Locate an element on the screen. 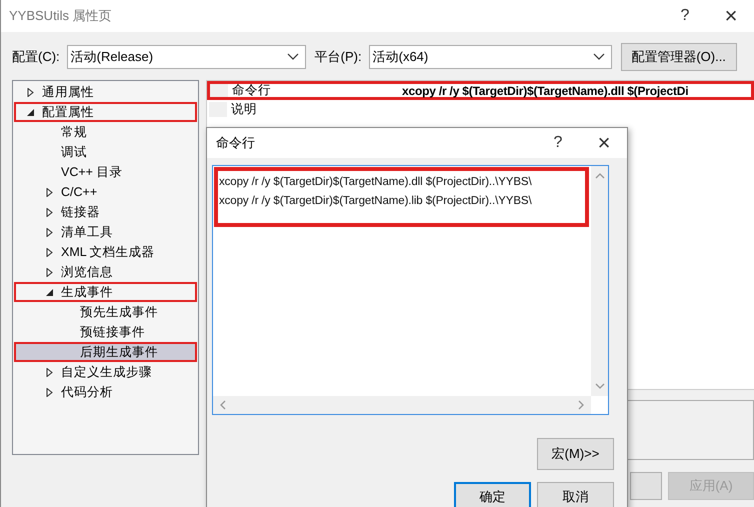 The height and width of the screenshot is (507, 754). tree-item: 后期生成事件 is located at coordinates (105, 352).